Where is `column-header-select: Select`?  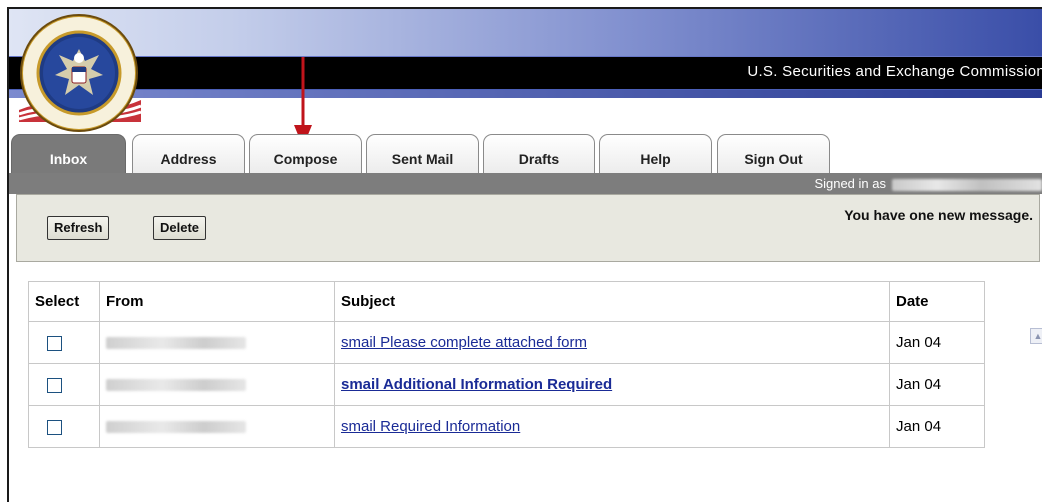 column-header-select: Select is located at coordinates (64, 301).